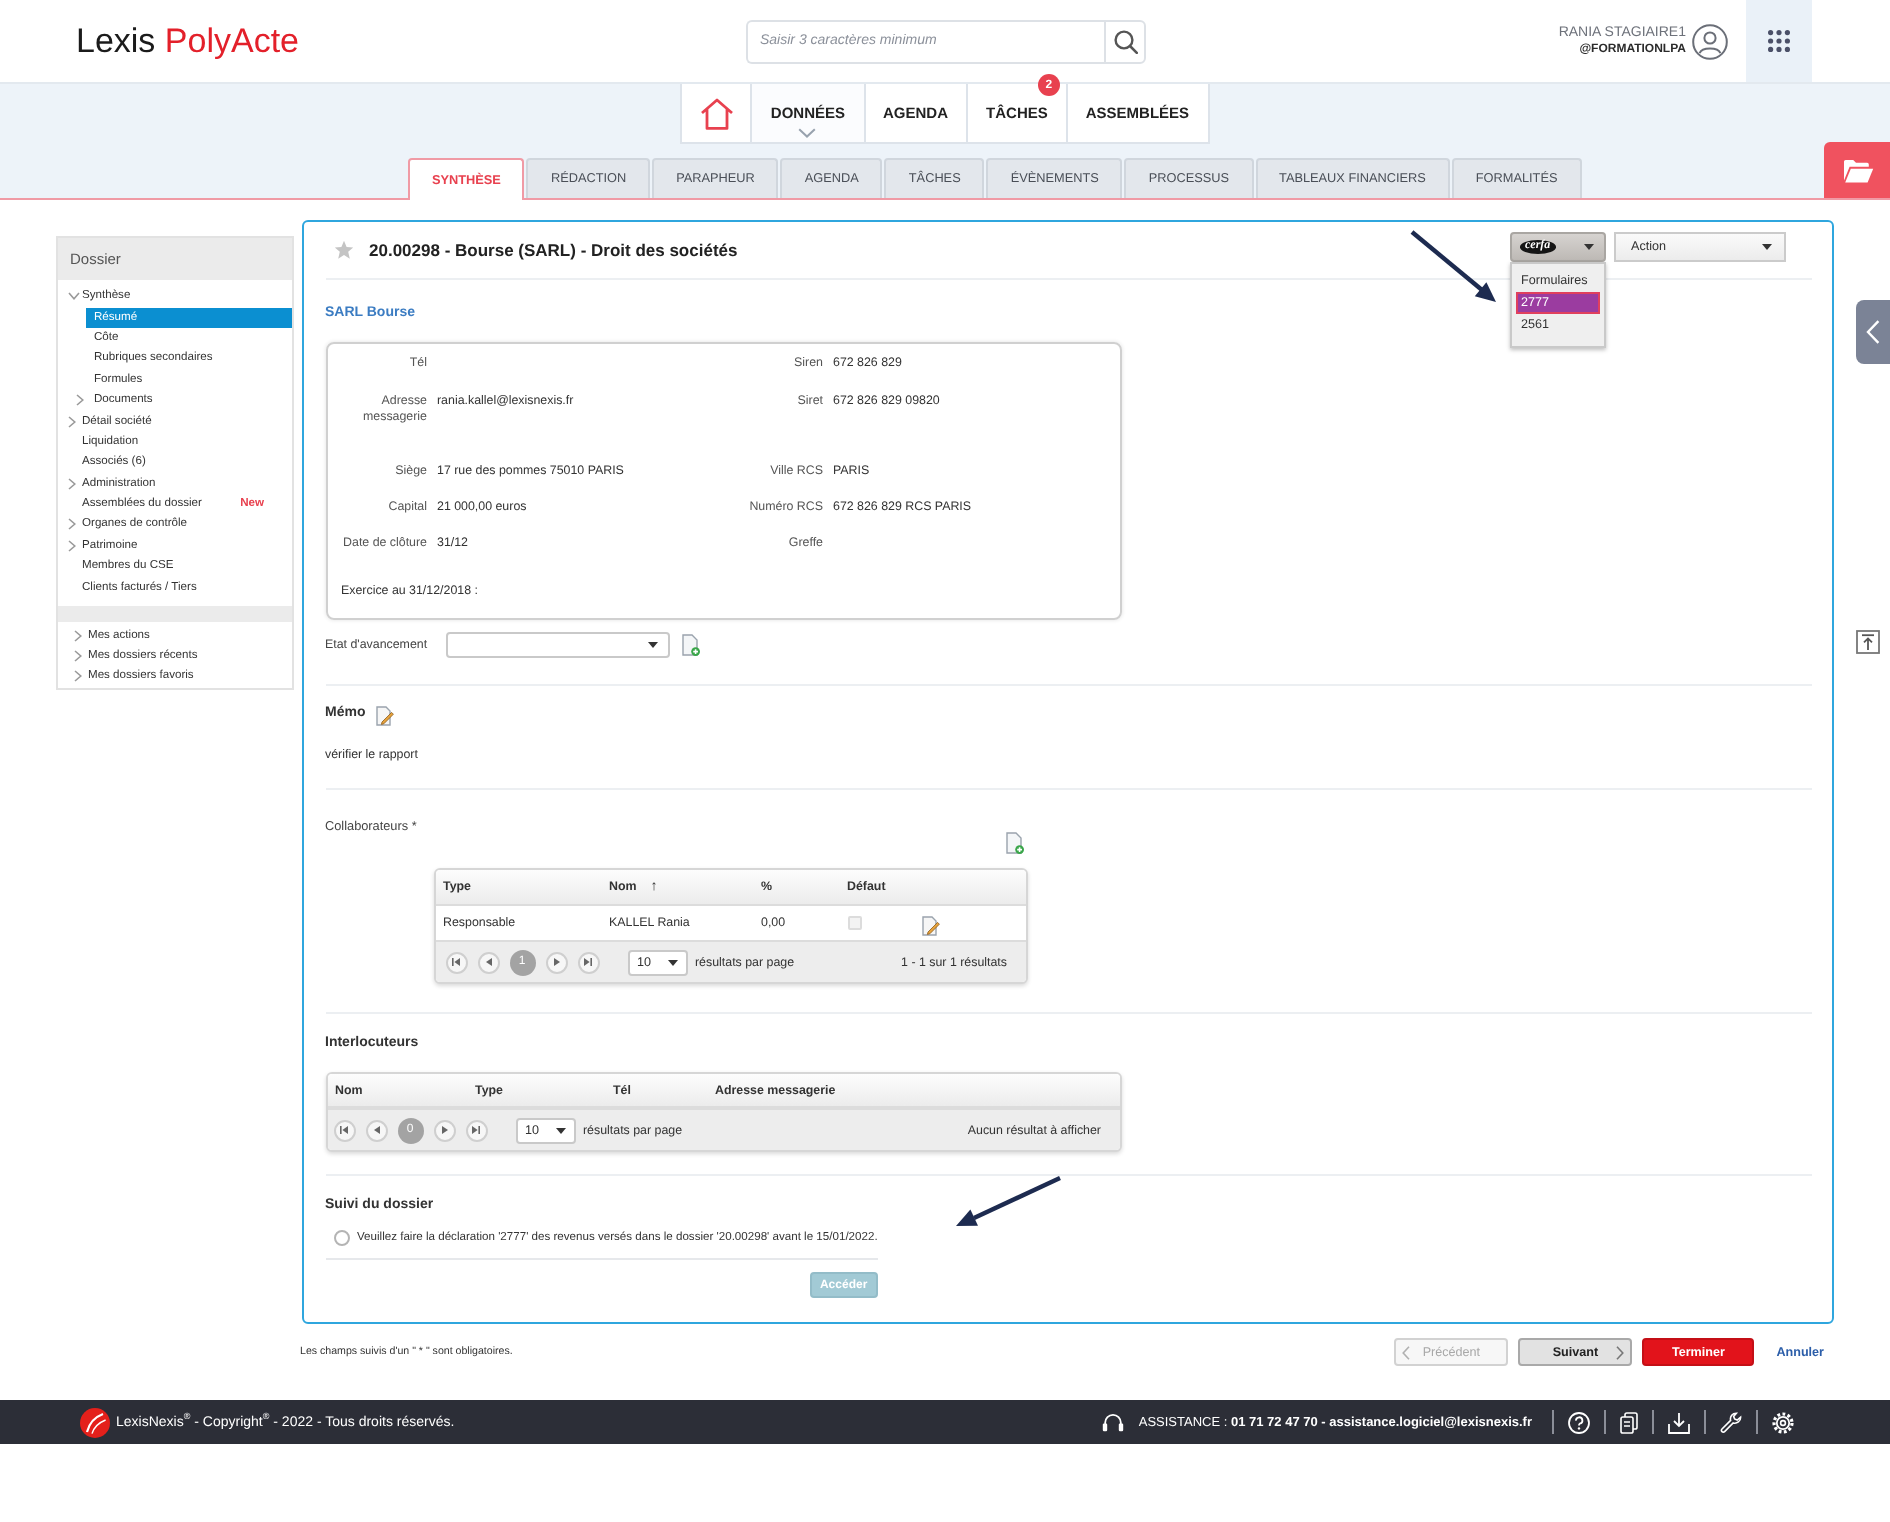 The height and width of the screenshot is (1522, 1890). I want to click on folder-icon, so click(1857, 170).